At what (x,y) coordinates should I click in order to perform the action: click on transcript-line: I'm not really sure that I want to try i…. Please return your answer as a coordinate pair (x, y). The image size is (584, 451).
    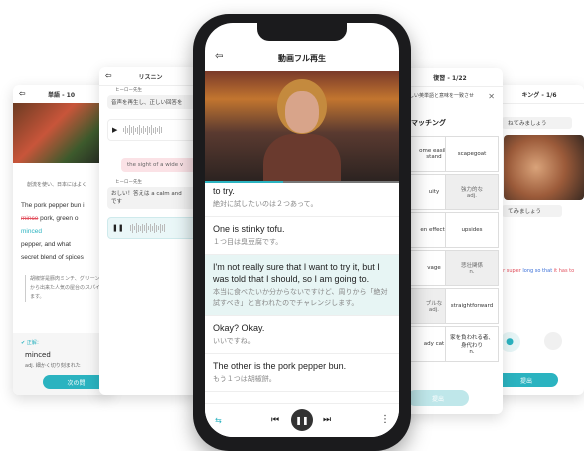
    Looking at the image, I should click on (302, 285).